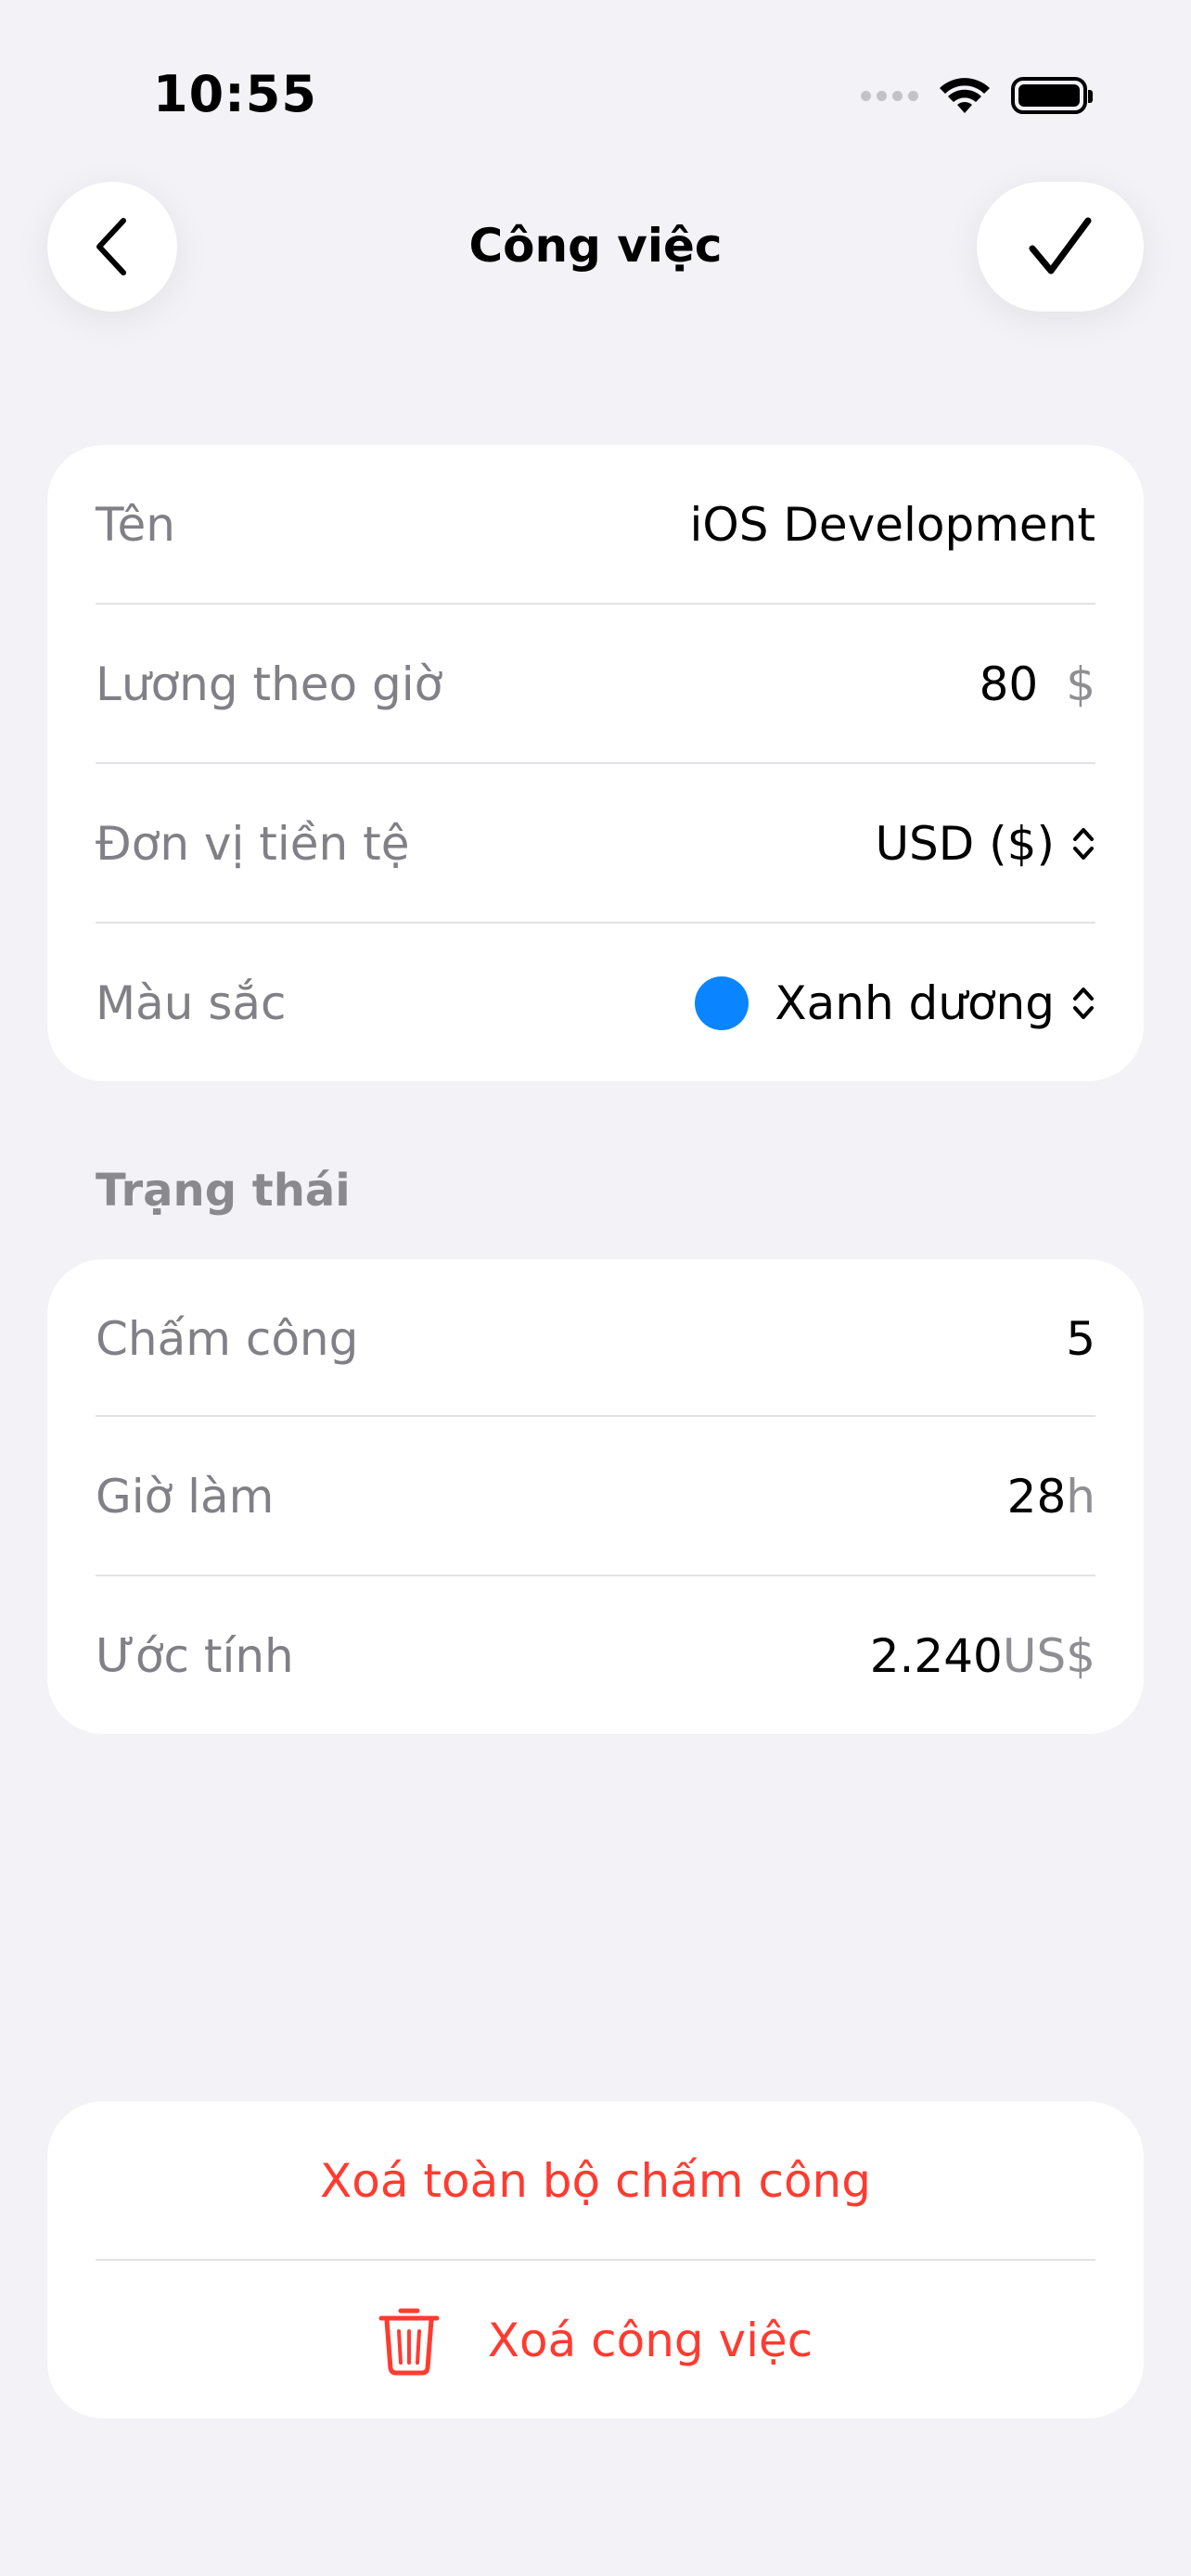 This screenshot has height=2576, width=1191. I want to click on delete-job-button: Xoá công việc, so click(595, 2340).